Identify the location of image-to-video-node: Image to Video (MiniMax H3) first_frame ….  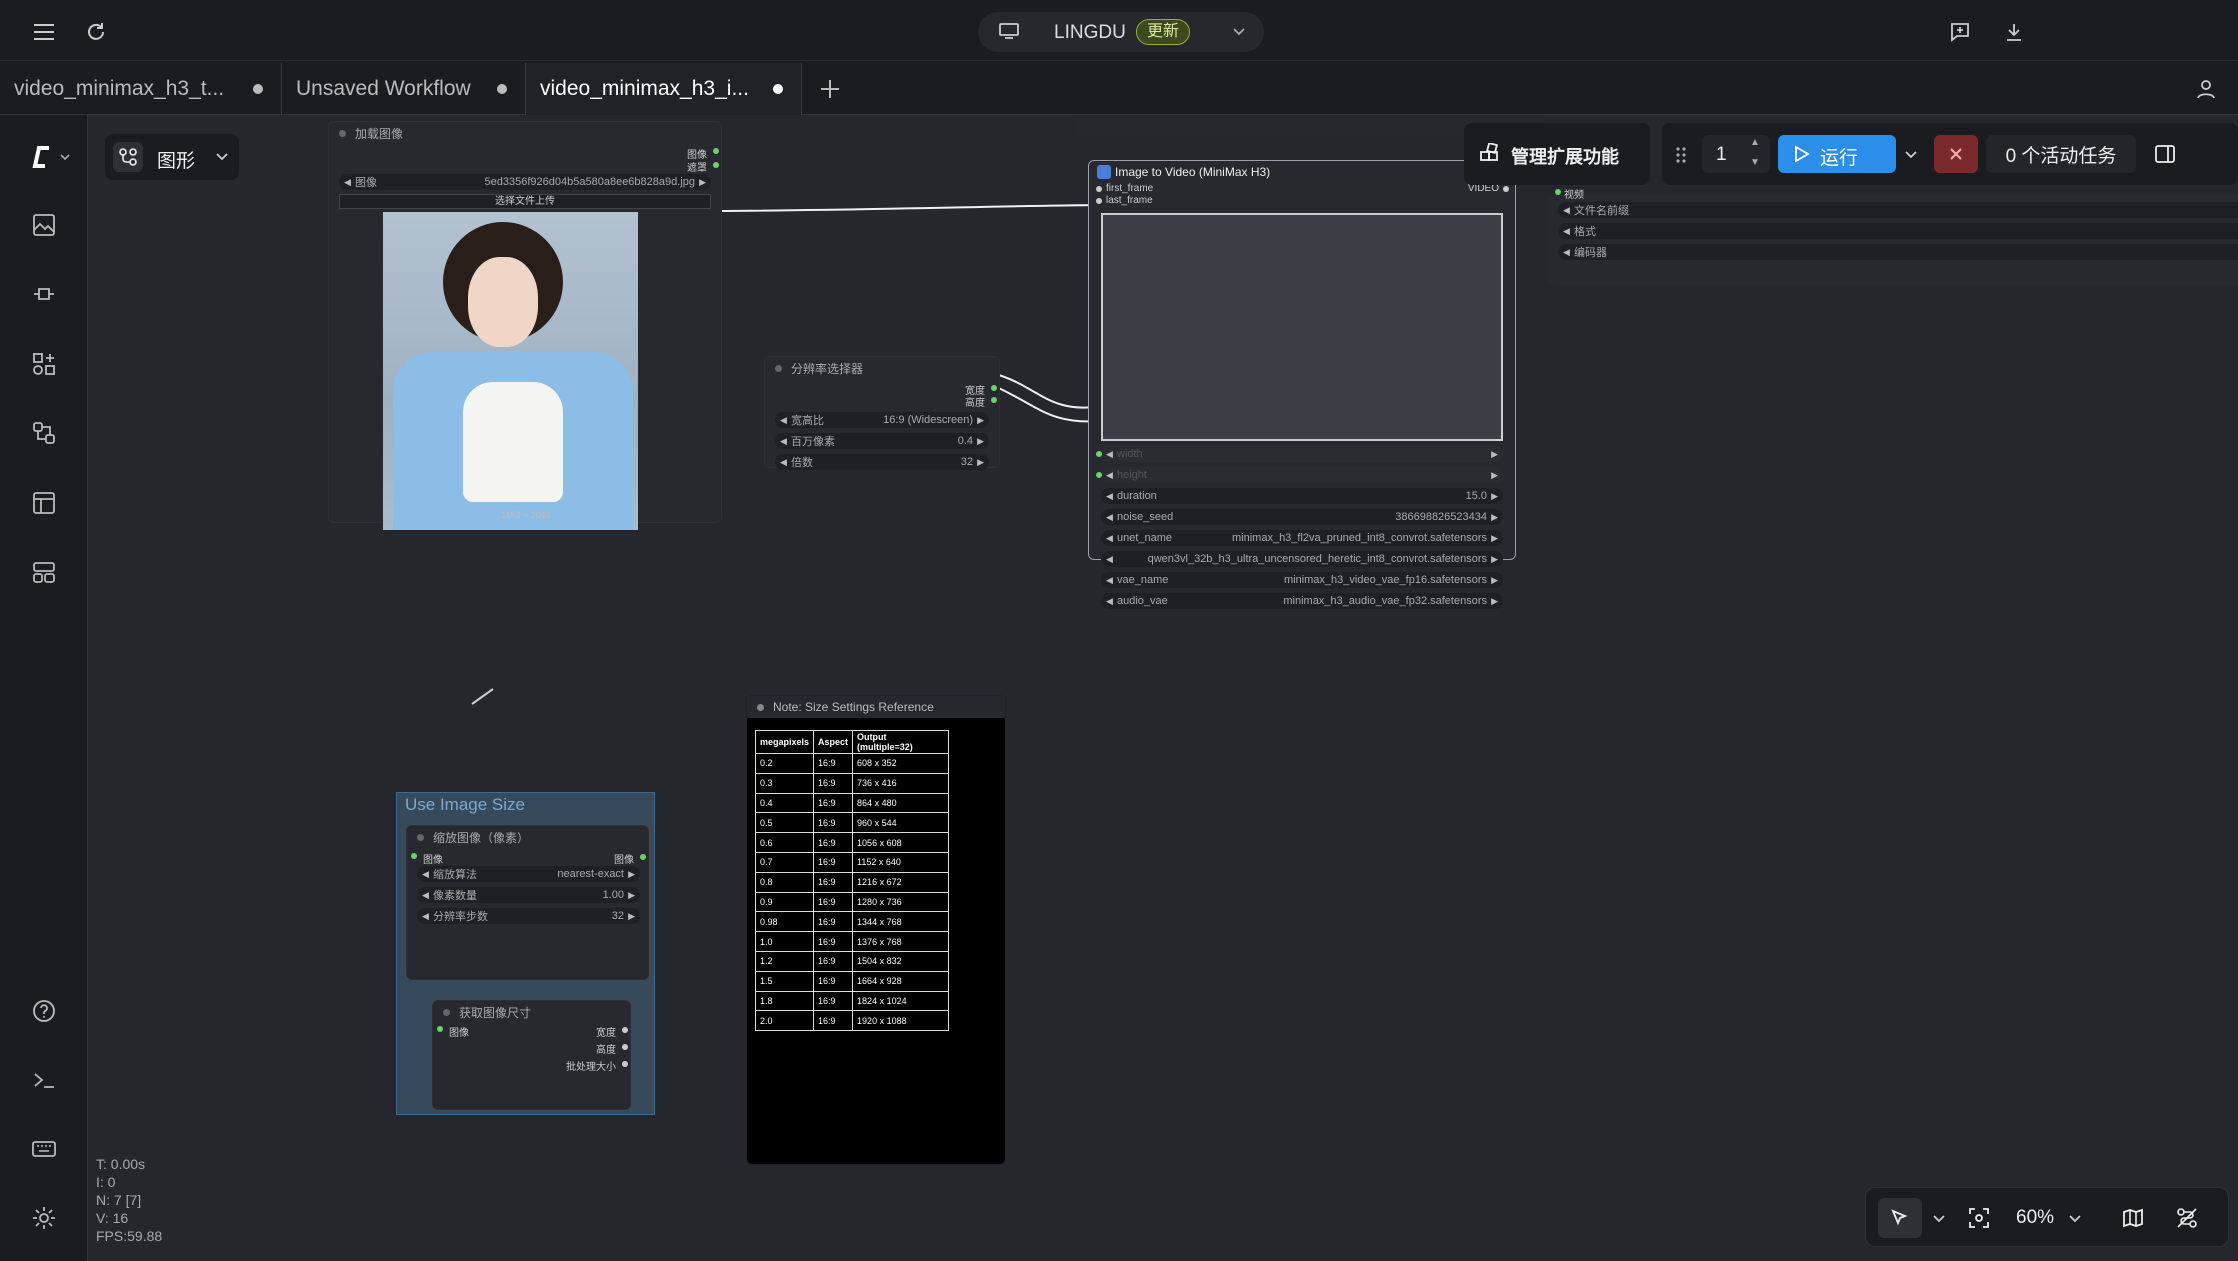
(1302, 384).